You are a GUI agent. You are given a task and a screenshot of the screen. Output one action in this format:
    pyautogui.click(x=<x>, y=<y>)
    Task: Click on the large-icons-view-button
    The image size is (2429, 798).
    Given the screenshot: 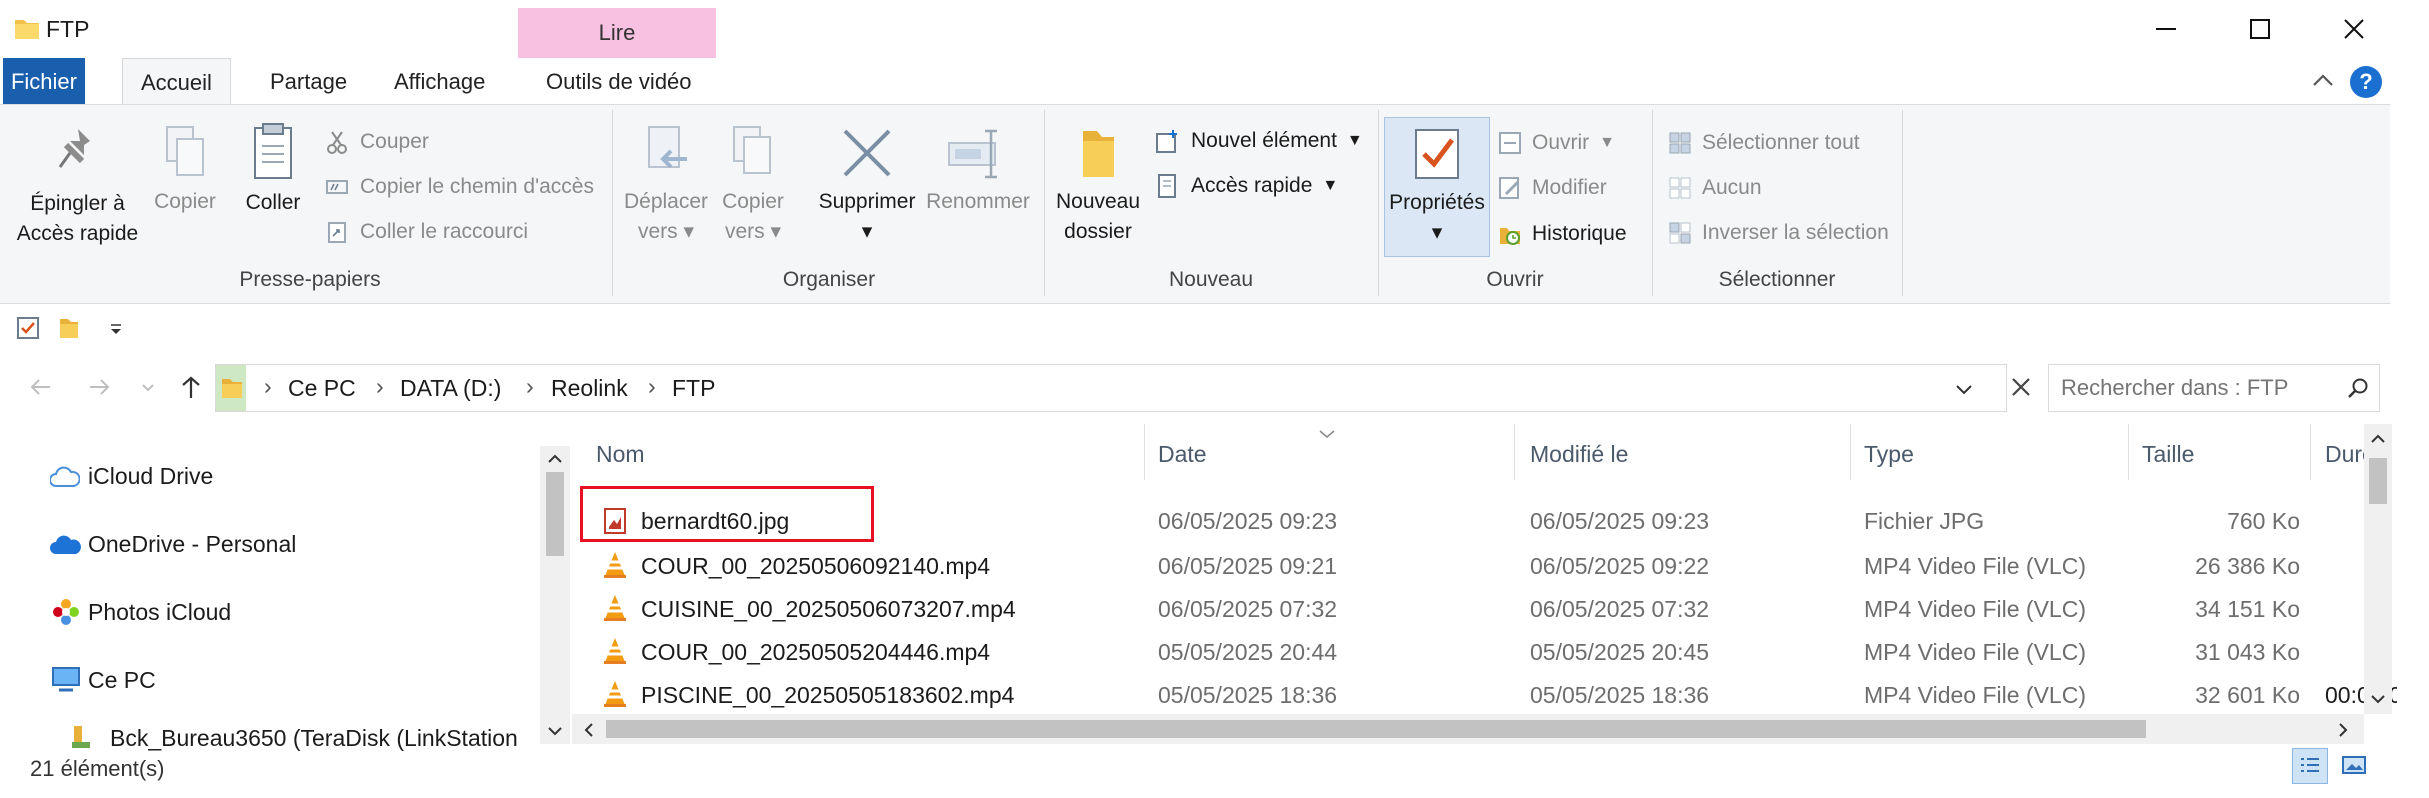 What is the action you would take?
    pyautogui.click(x=2353, y=765)
    